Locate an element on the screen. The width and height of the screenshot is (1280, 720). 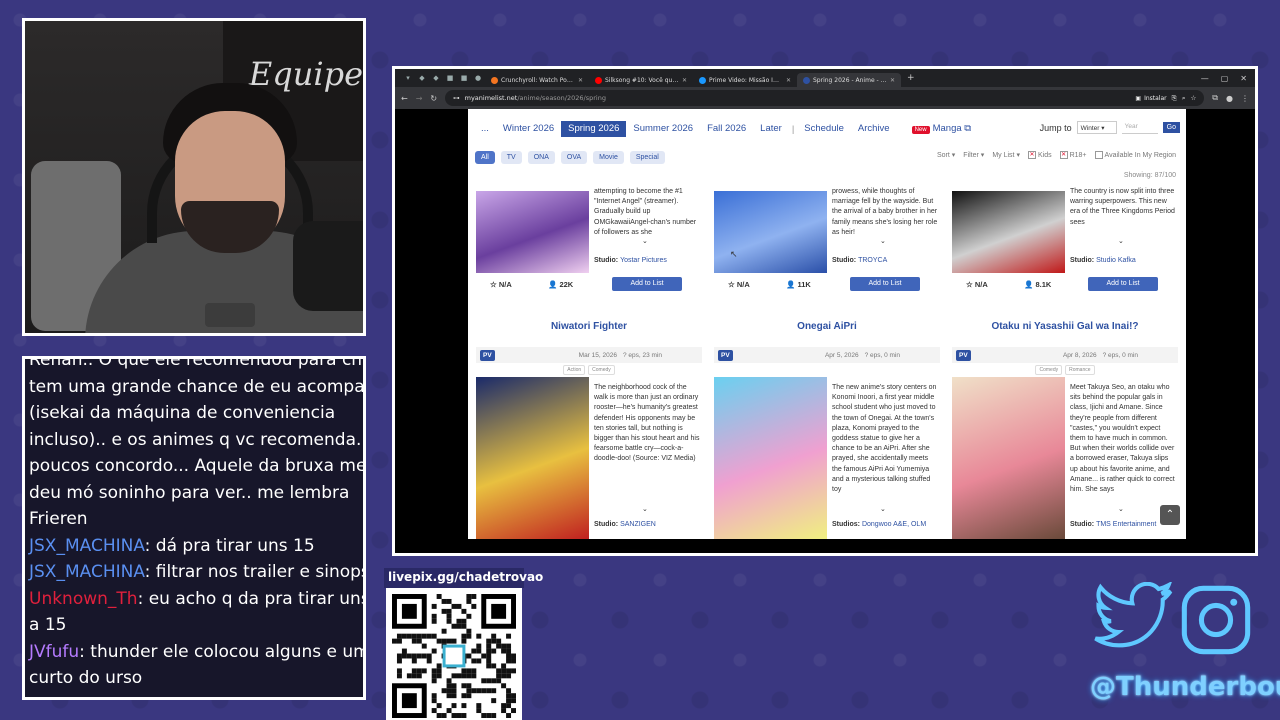
extensions-icon: ⧉ is located at coordinates (1215, 98).